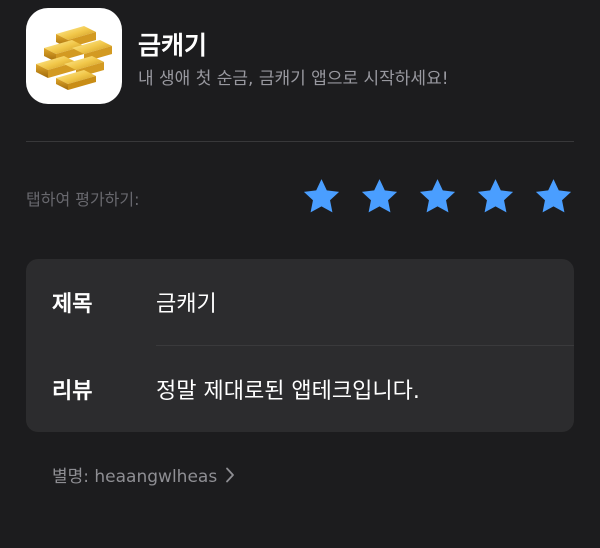 This screenshot has width=600, height=548. What do you see at coordinates (293, 79) in the screenshot?
I see `app-subtitle: 내 생애 첫 순금, 금캐기 앱으로 시작하세요!` at bounding box center [293, 79].